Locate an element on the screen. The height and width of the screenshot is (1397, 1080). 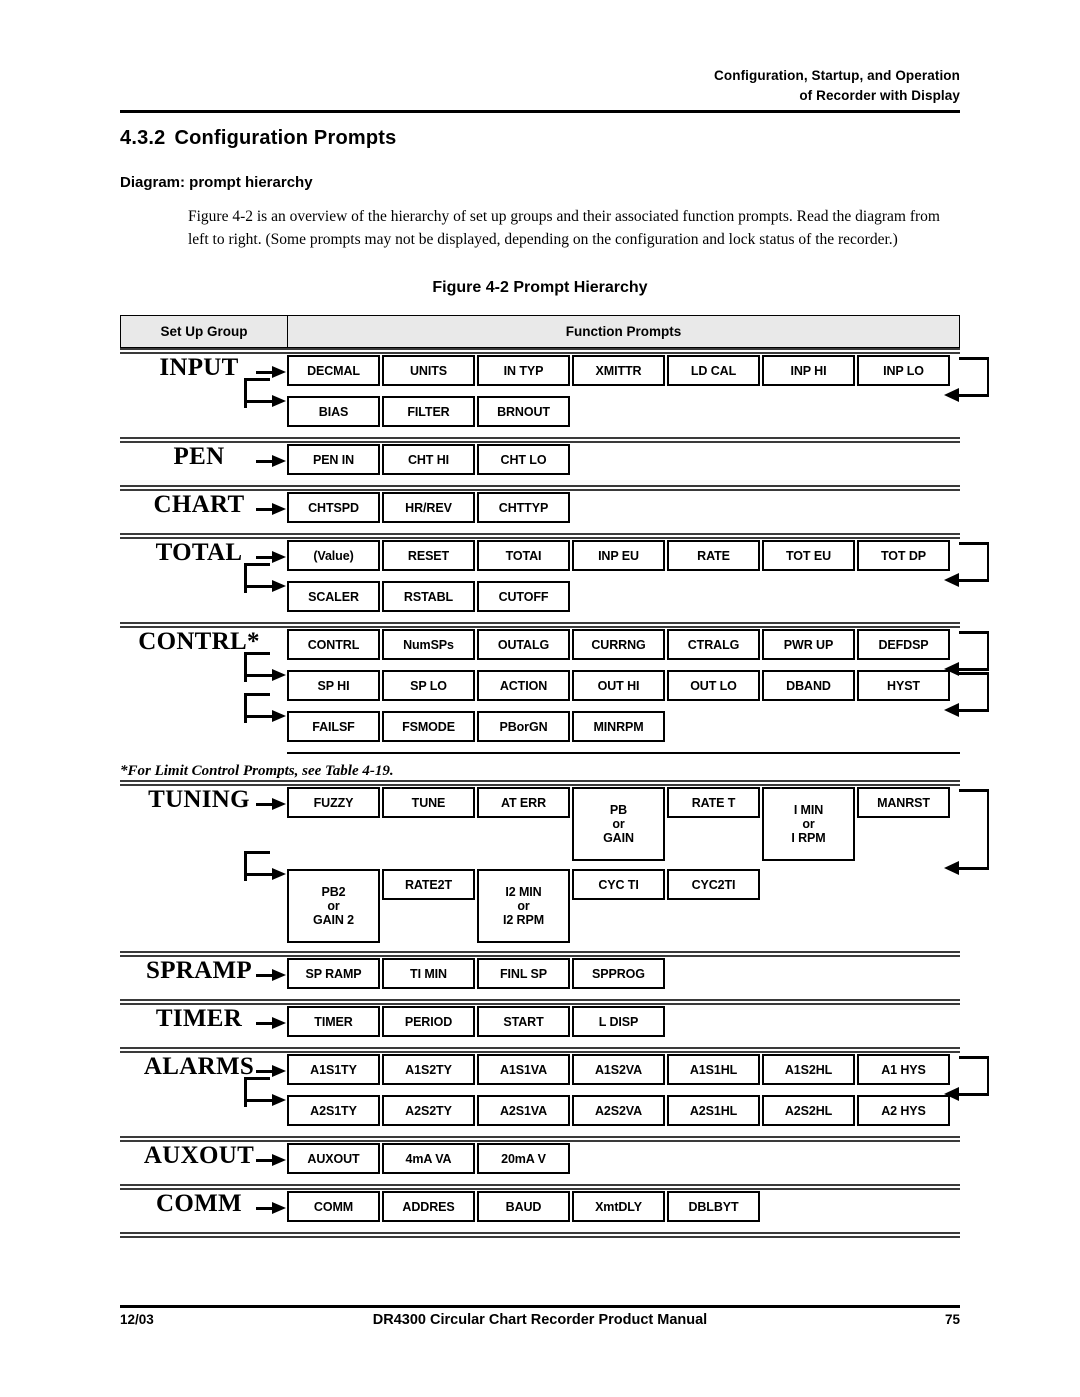
setup-group-spramp: SPRAMP SP RAMP TI MIN FINL SP SPPROG is located at coordinates (540, 978).